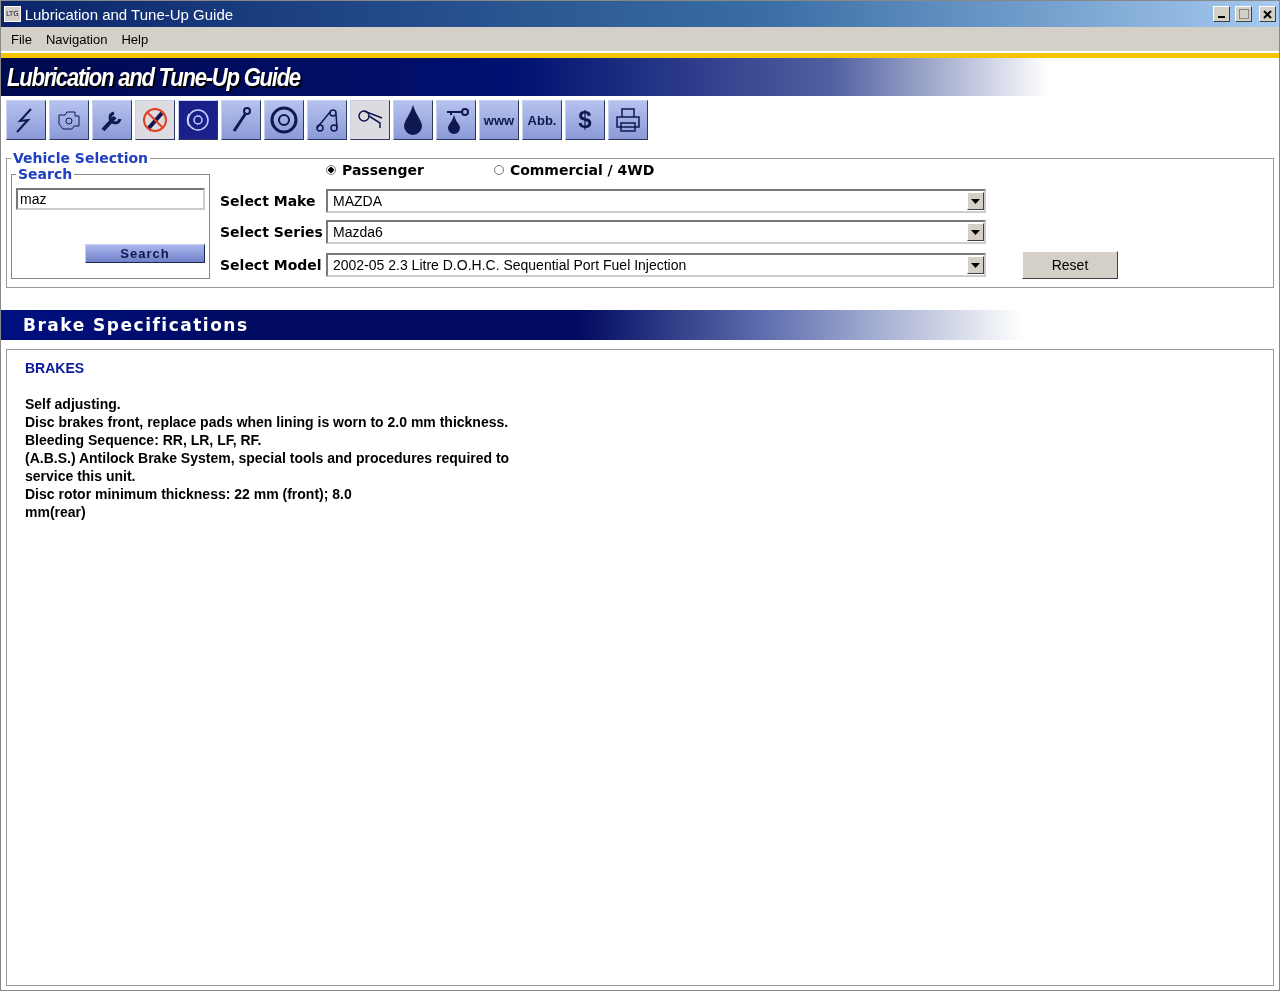  I want to click on spec-text: (A.B.S.) Antilock Brake System, special tools and procedures required to, so click(268, 458).